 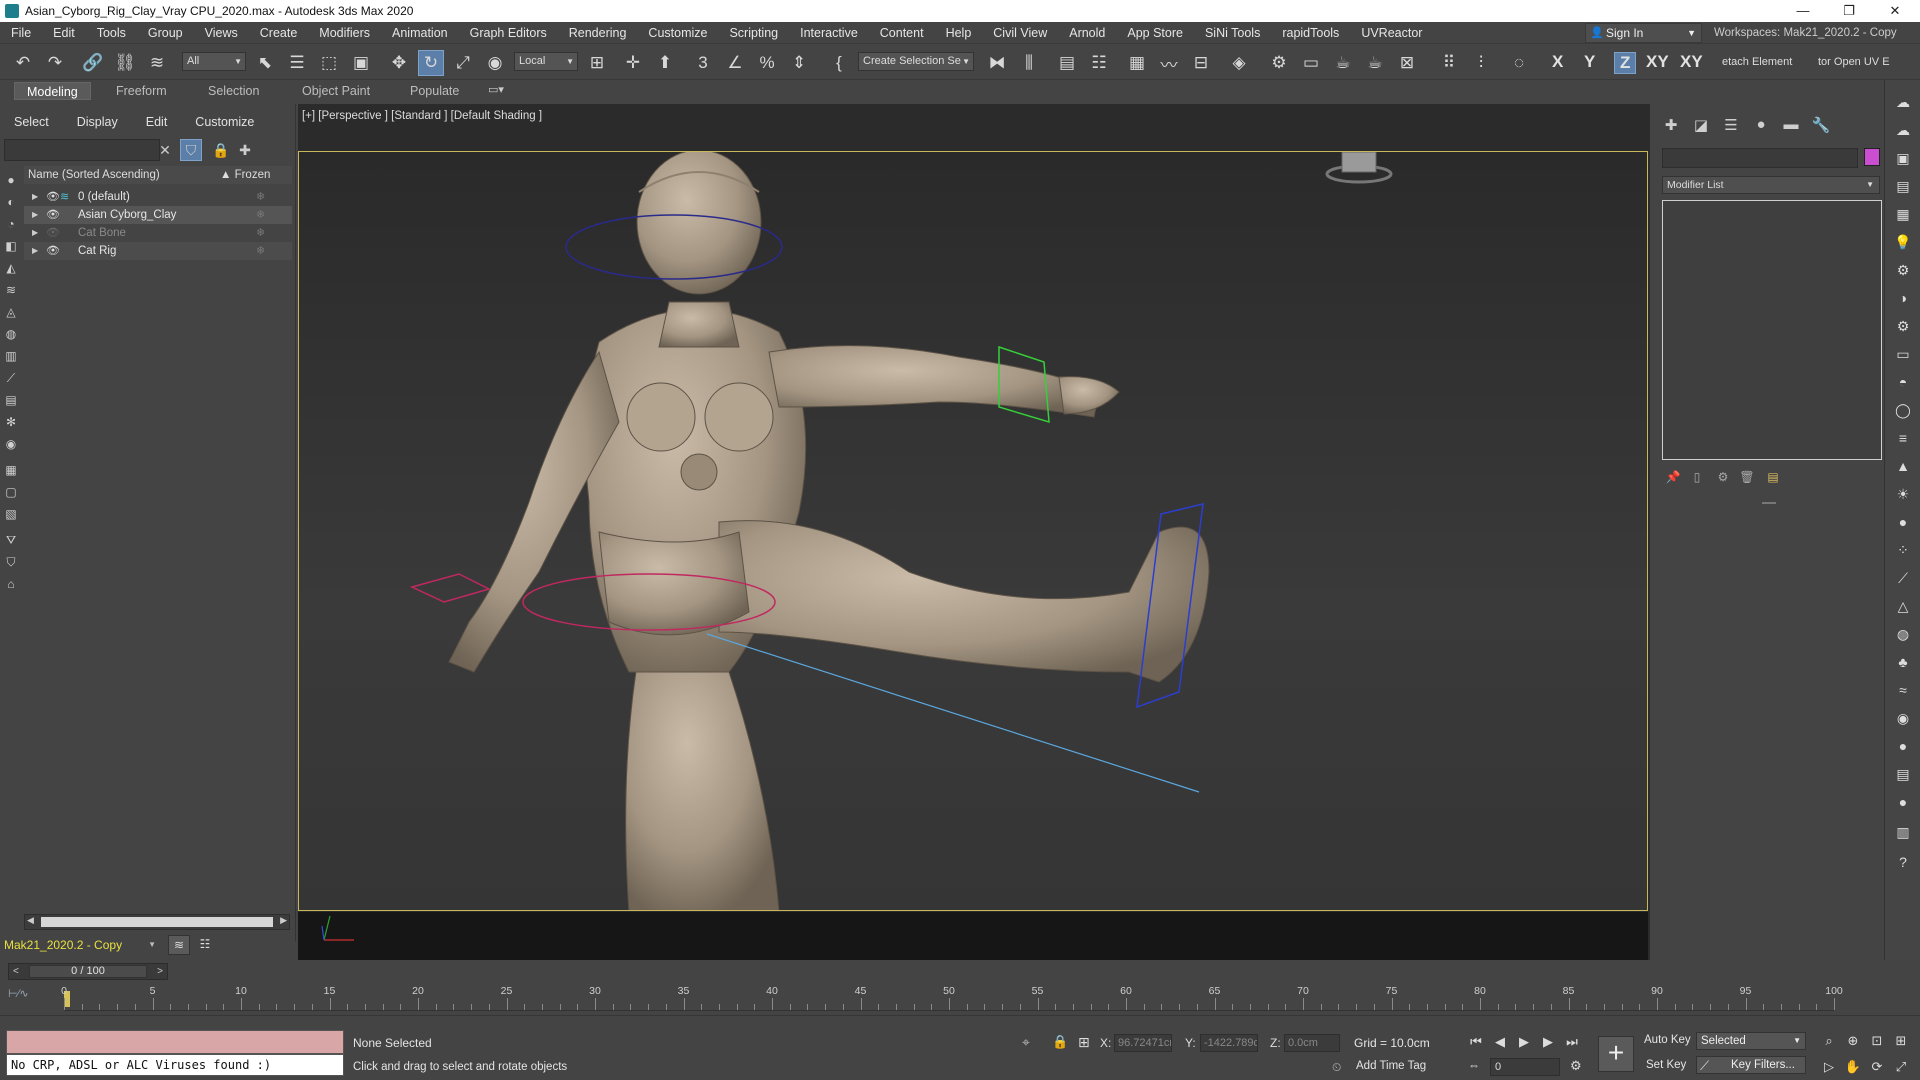 I want to click on frame-buffer-icon: ▣, so click(x=1903, y=158).